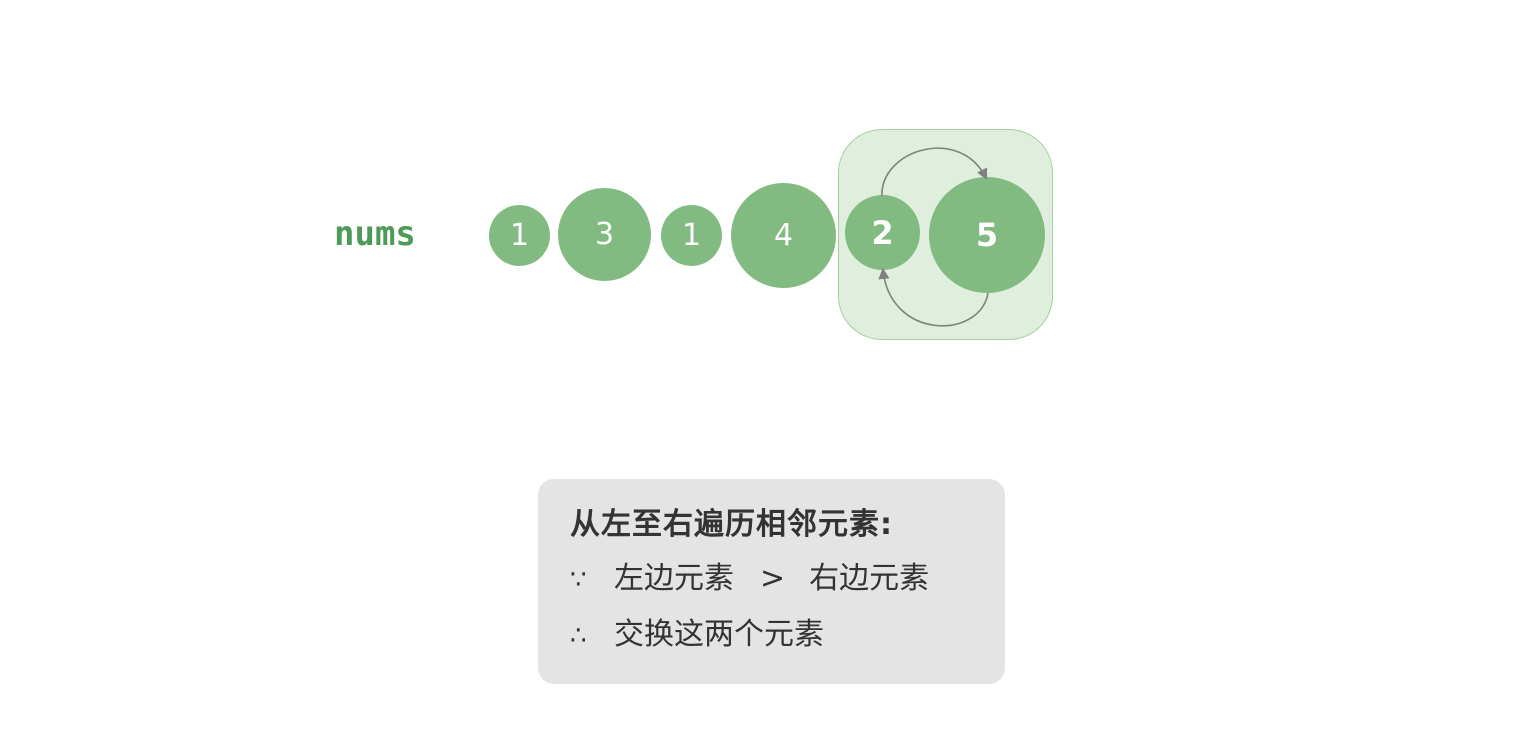 The height and width of the screenshot is (751, 1516). I want to click on conclusion-line: ∴ 交换这两个元素, so click(787, 635).